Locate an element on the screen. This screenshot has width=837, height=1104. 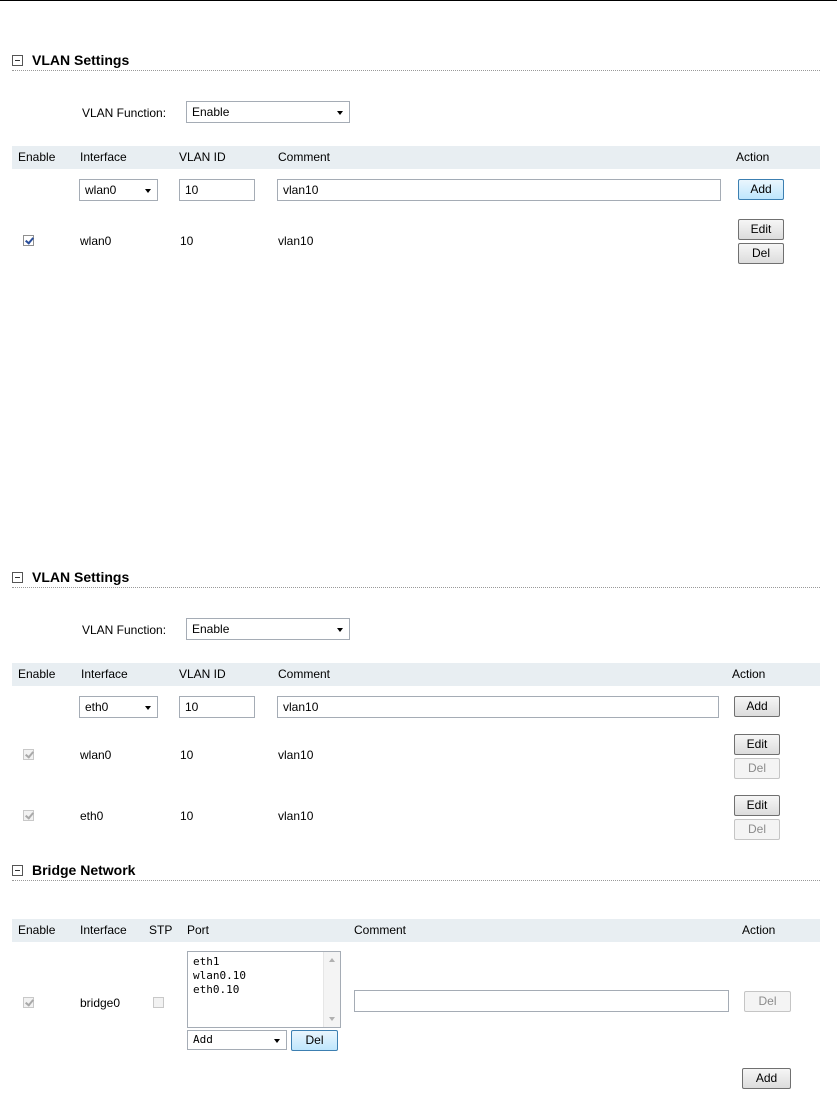
col-port: Port is located at coordinates (198, 930).